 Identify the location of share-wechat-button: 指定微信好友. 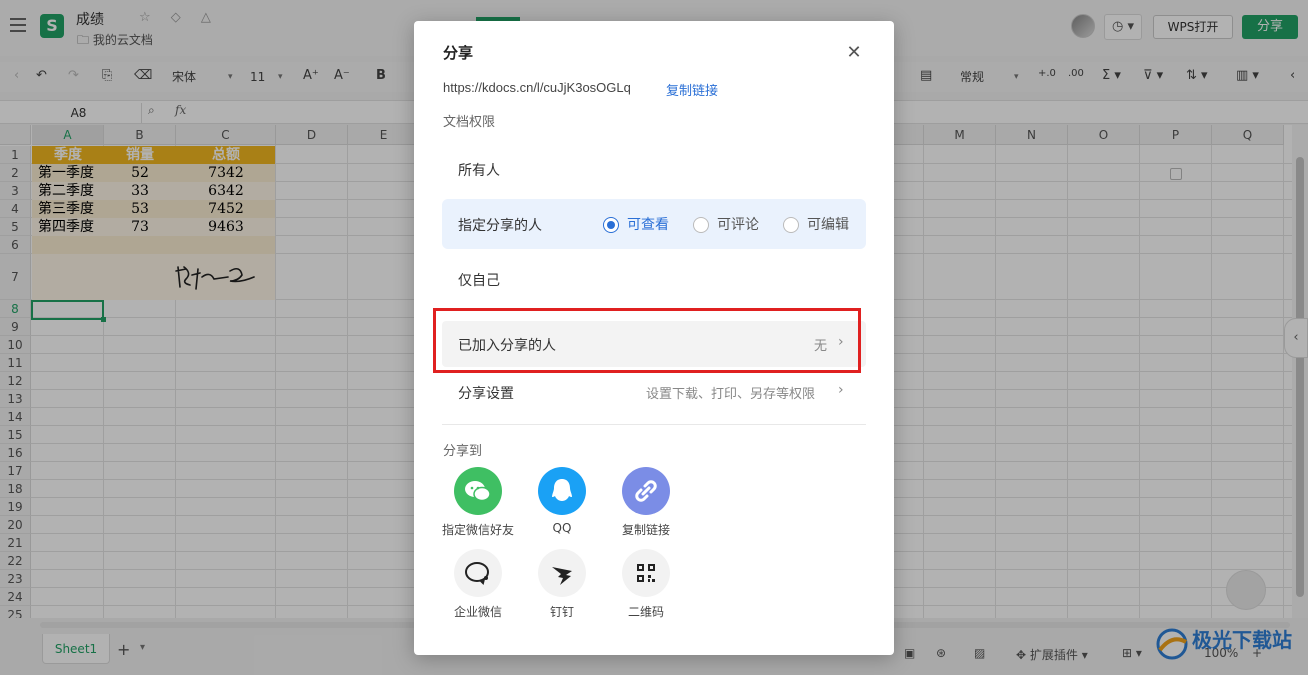
(478, 502).